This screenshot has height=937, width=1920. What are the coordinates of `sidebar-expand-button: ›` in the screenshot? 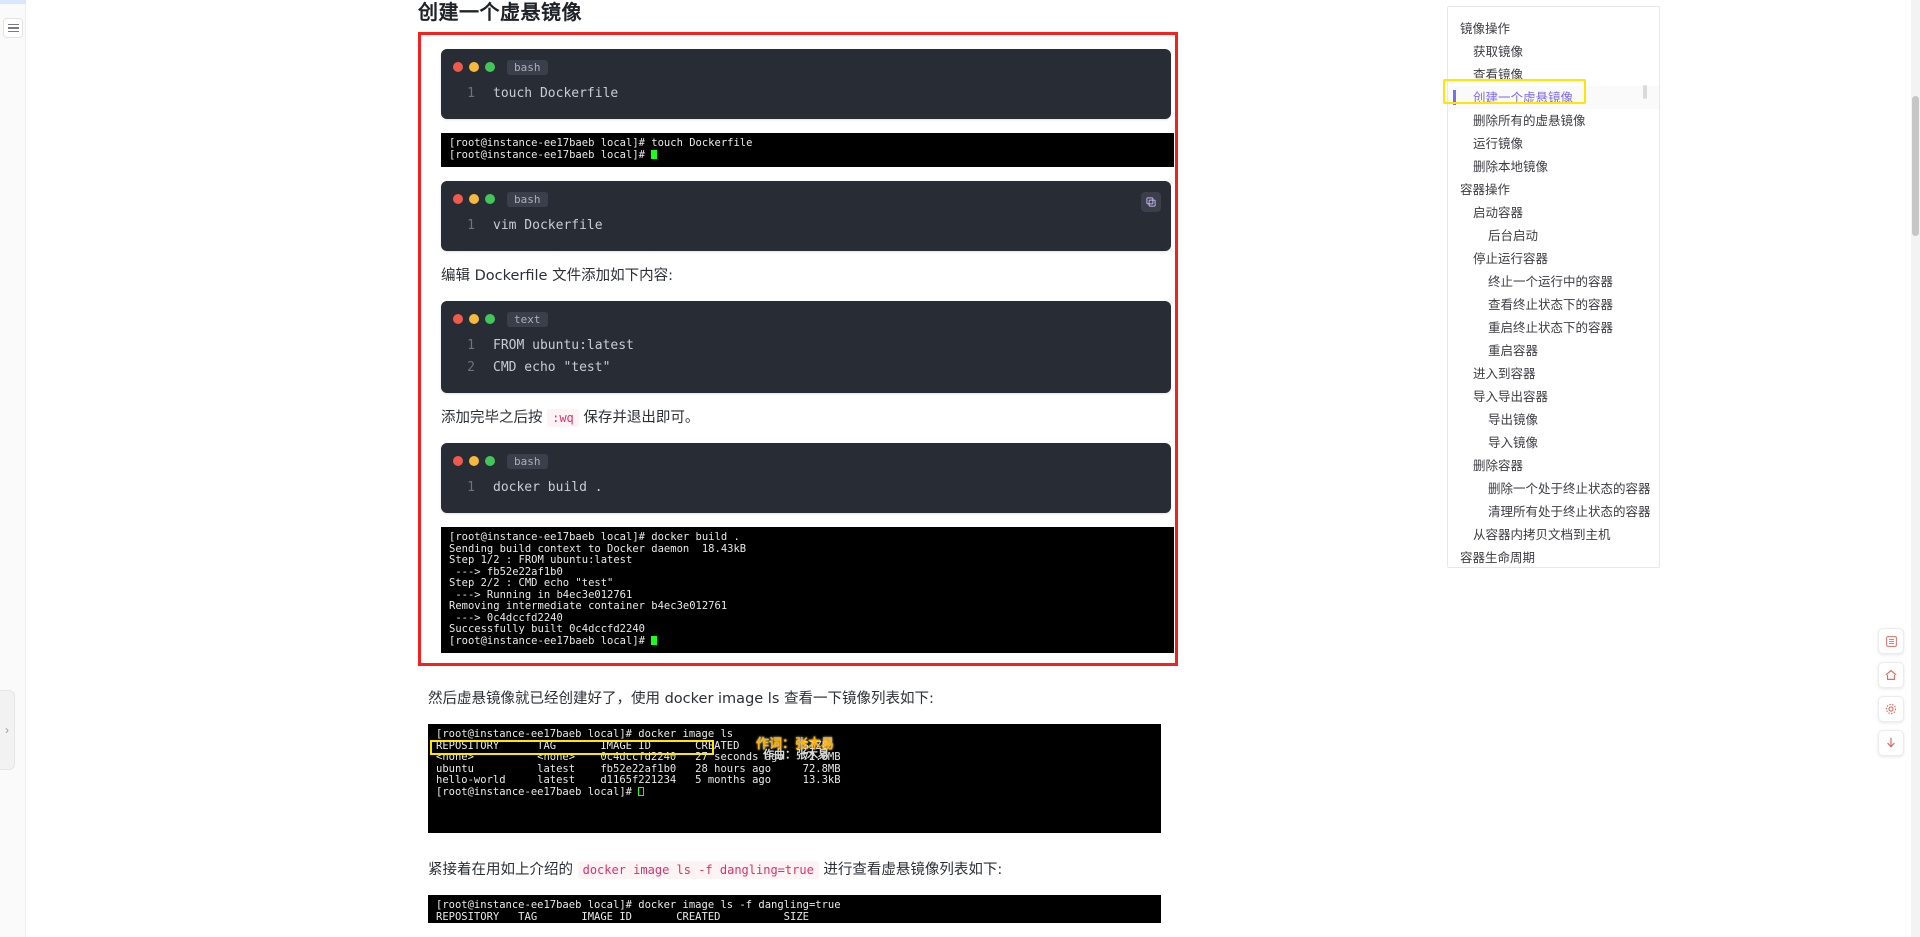 It's located at (7, 730).